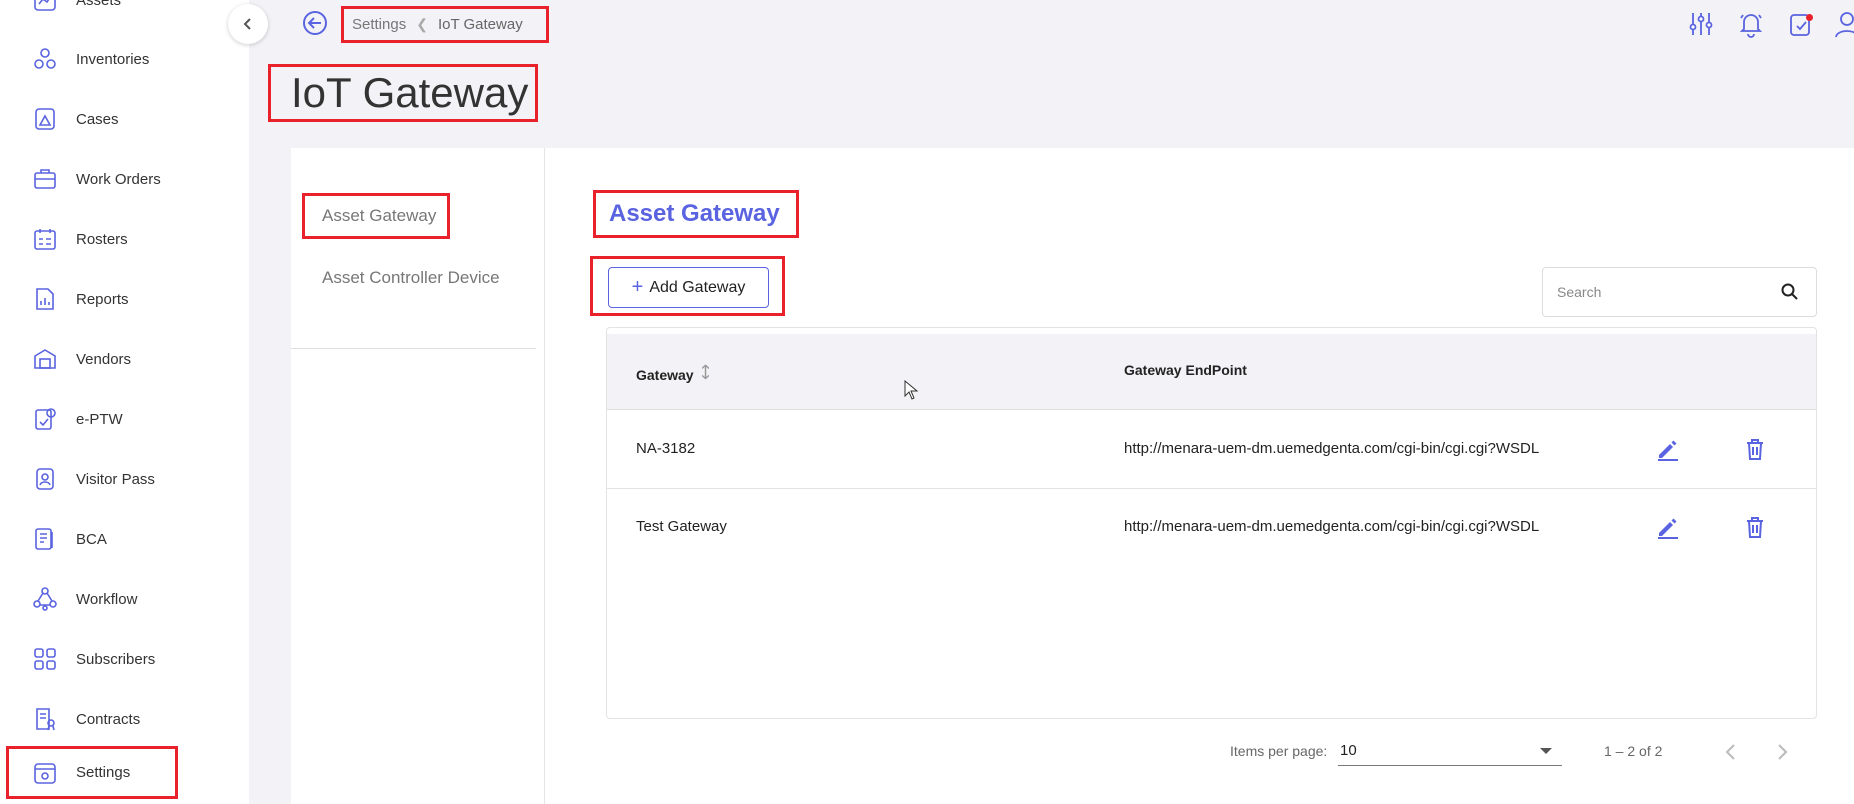 The image size is (1854, 804). I want to click on page-title: IoT Gateway, so click(403, 93).